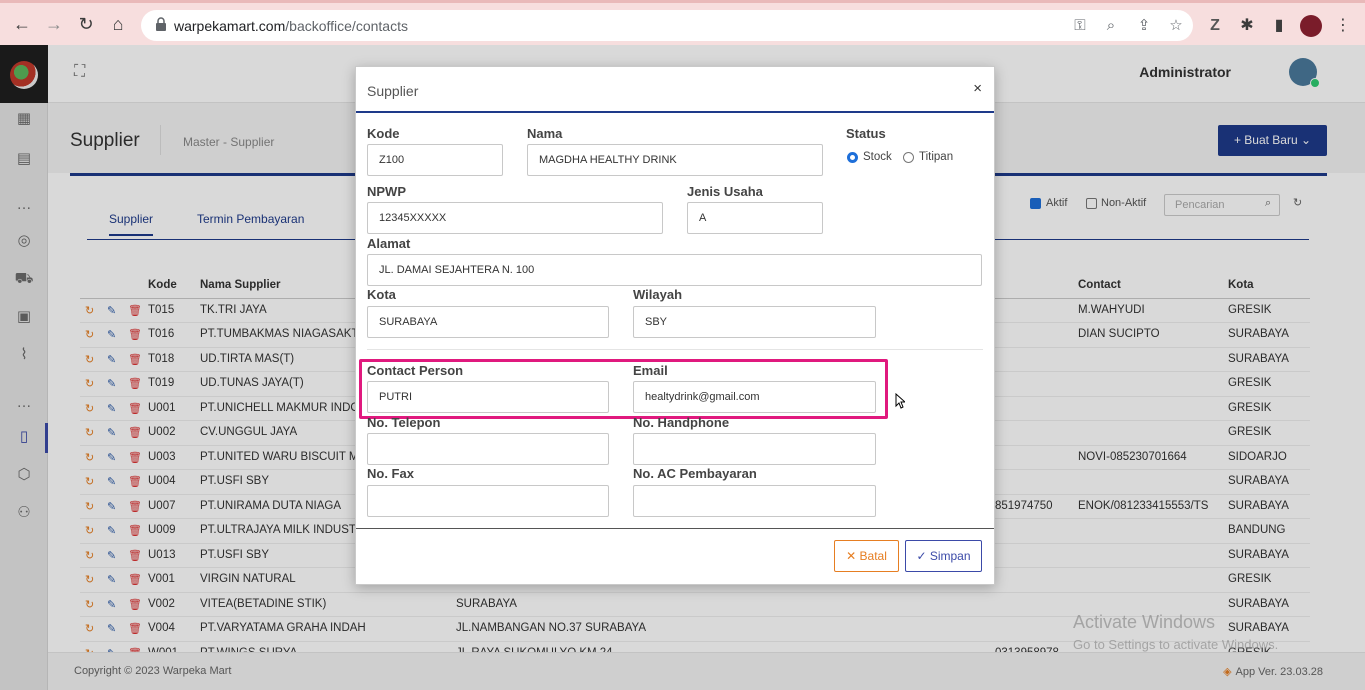  What do you see at coordinates (1111, 26) in the screenshot?
I see `zoom-icon: ⌕` at bounding box center [1111, 26].